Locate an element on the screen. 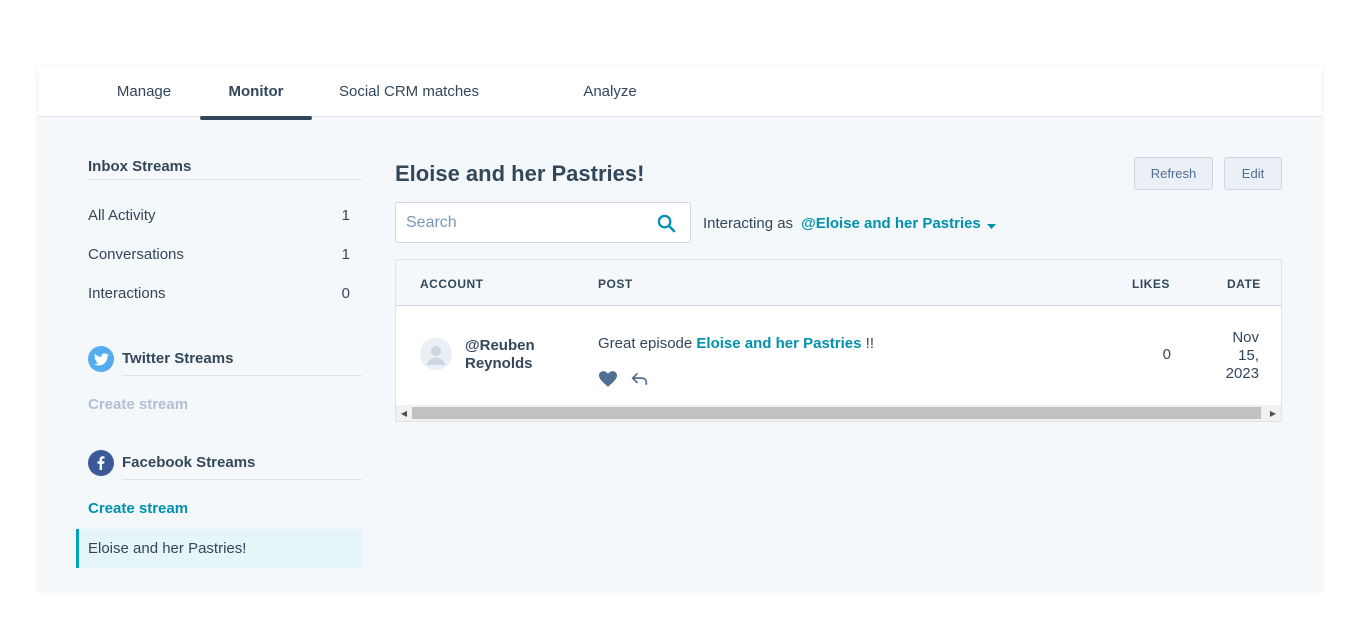 This screenshot has height=632, width=1362. column-header-likes: LIKES is located at coordinates (1151, 284).